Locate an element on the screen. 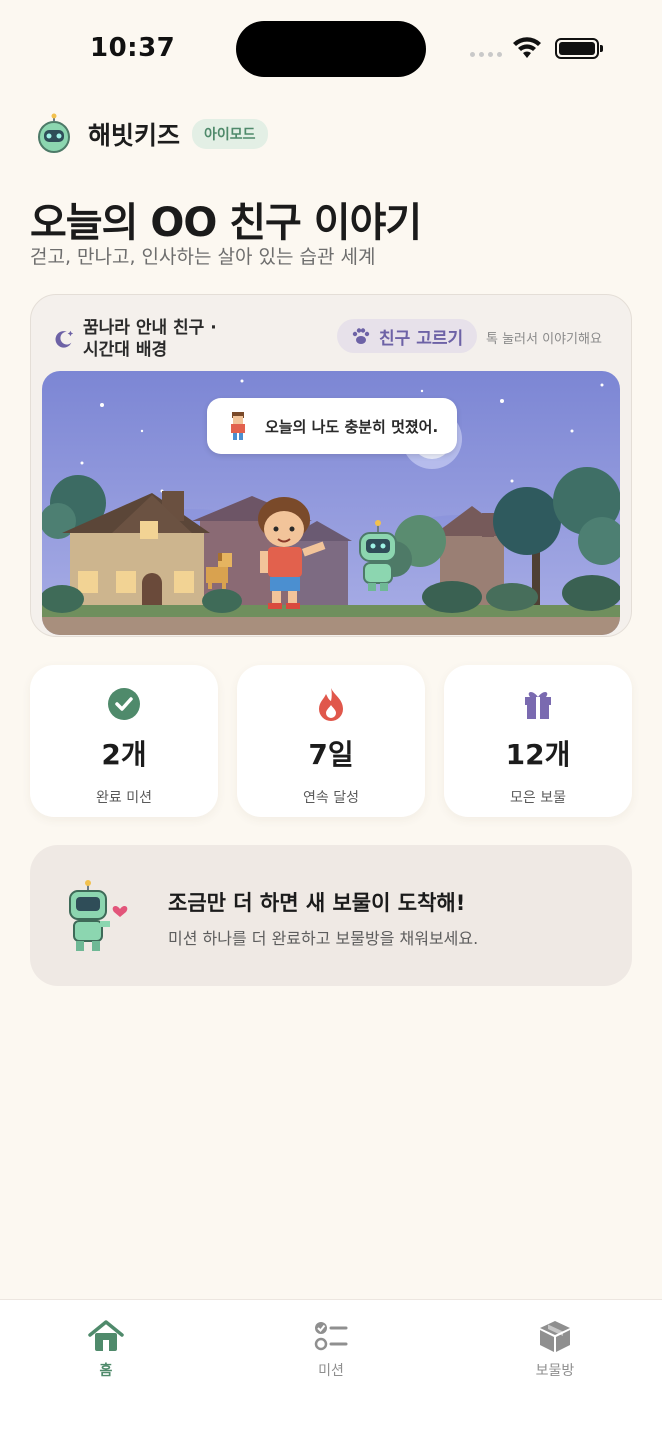  robot-logo-icon is located at coordinates (54, 133).